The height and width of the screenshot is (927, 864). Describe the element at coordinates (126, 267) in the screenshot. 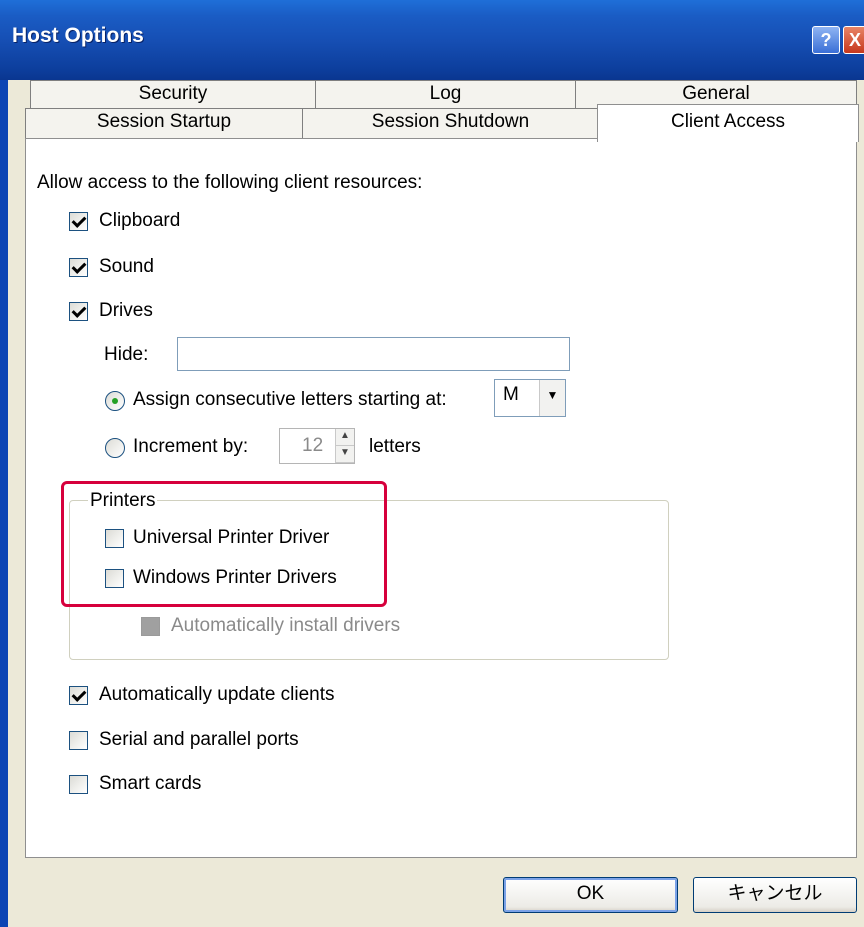

I see `sound-label: Sound` at that location.